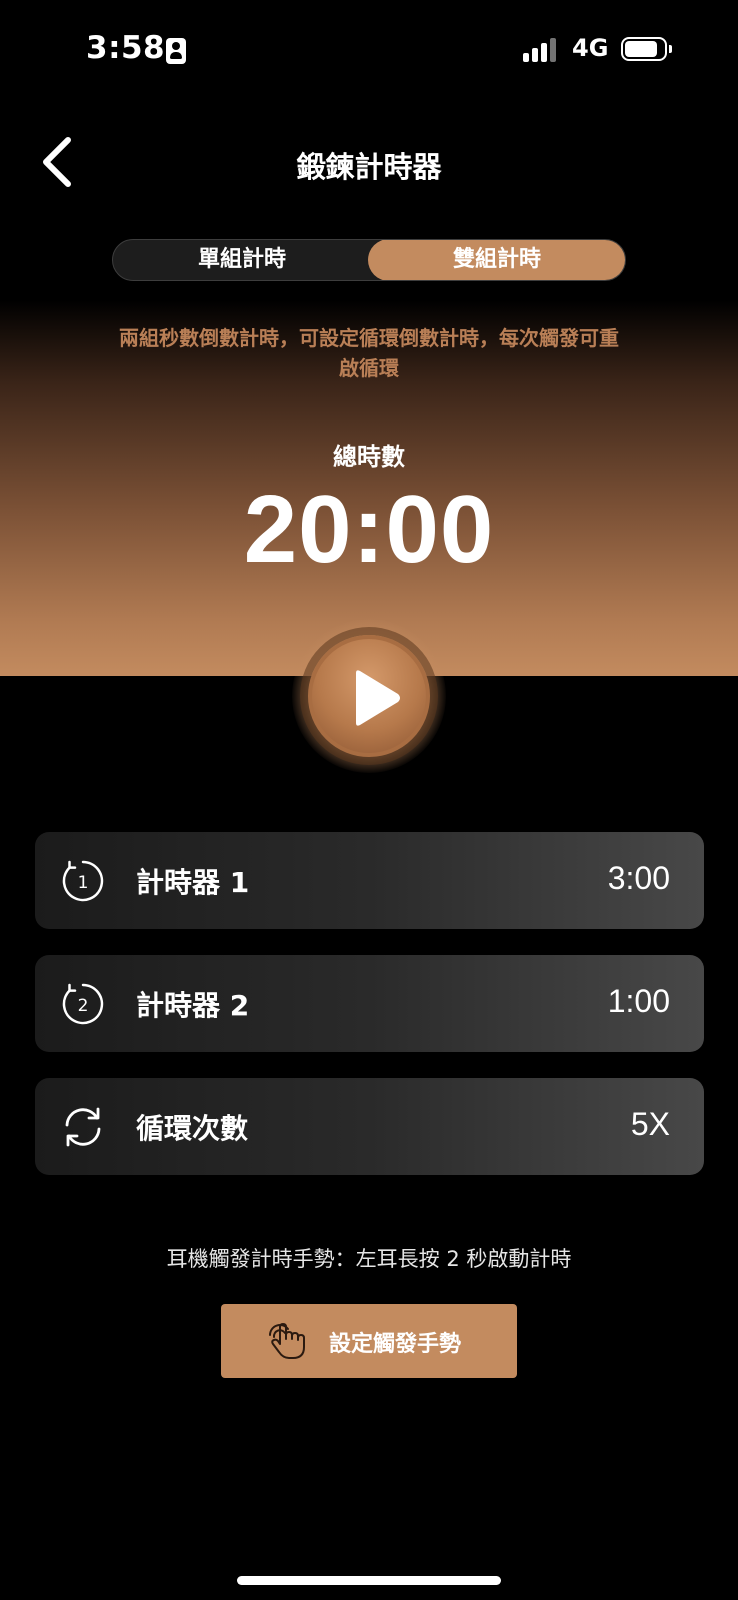 This screenshot has width=738, height=1600. I want to click on play-button, so click(369, 696).